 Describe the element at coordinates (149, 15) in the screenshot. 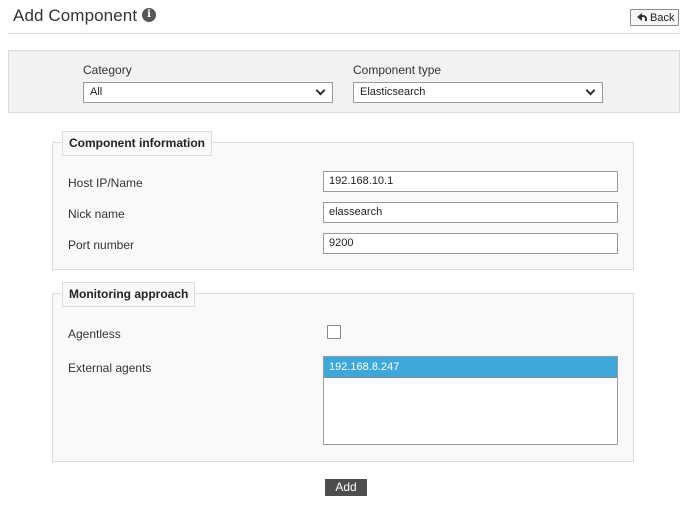

I see `info-icon: i` at that location.